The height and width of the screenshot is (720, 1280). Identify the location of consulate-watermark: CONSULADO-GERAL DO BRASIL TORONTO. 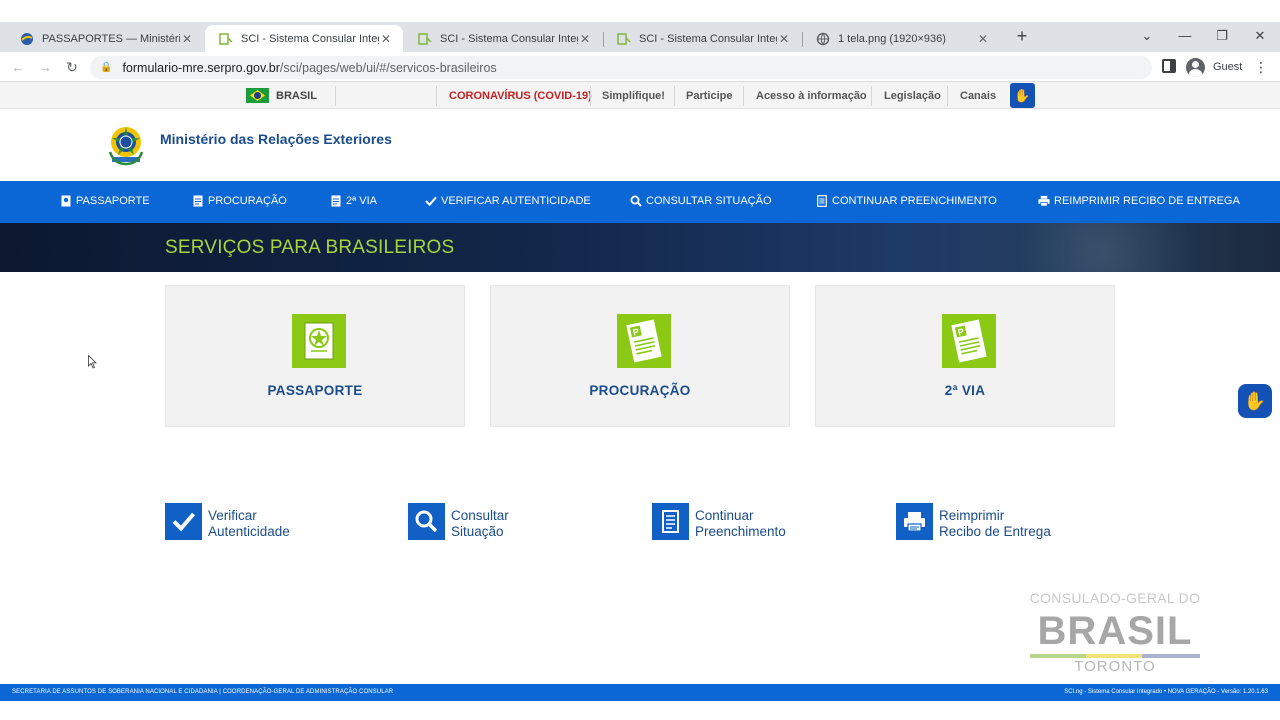
(1115, 632).